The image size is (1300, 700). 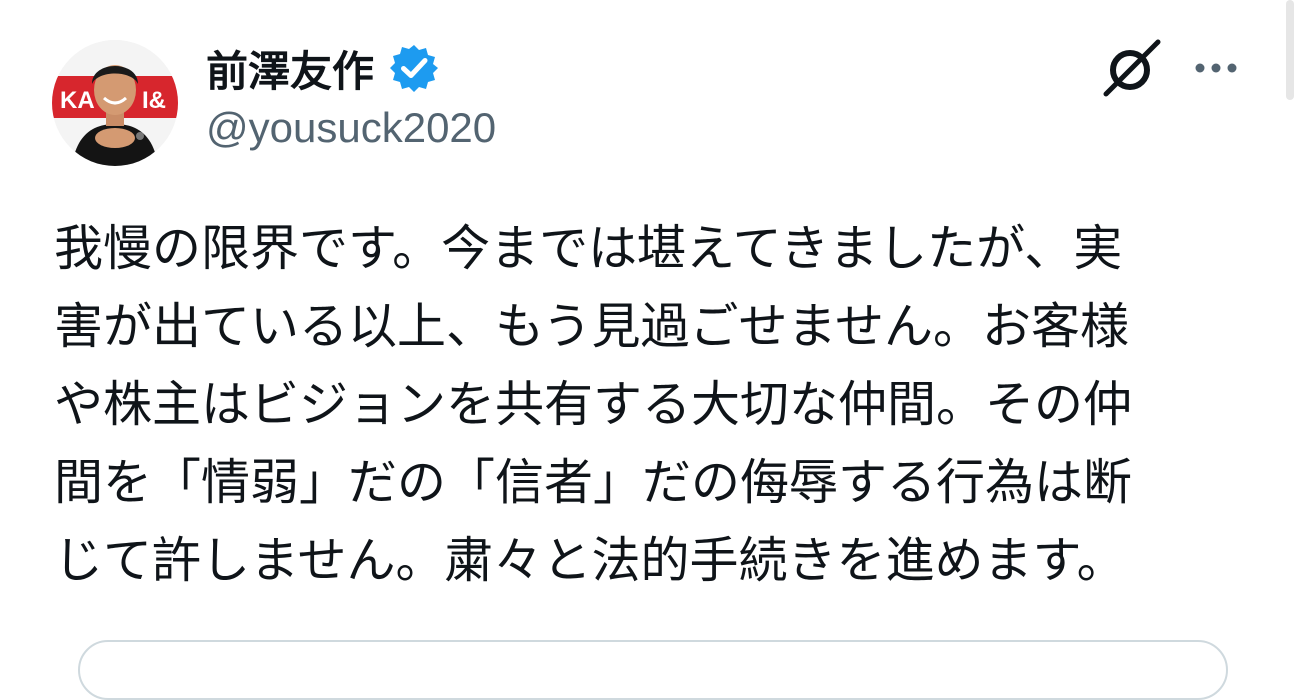 I want to click on author-name-row: 前澤友作, so click(x=323, y=68).